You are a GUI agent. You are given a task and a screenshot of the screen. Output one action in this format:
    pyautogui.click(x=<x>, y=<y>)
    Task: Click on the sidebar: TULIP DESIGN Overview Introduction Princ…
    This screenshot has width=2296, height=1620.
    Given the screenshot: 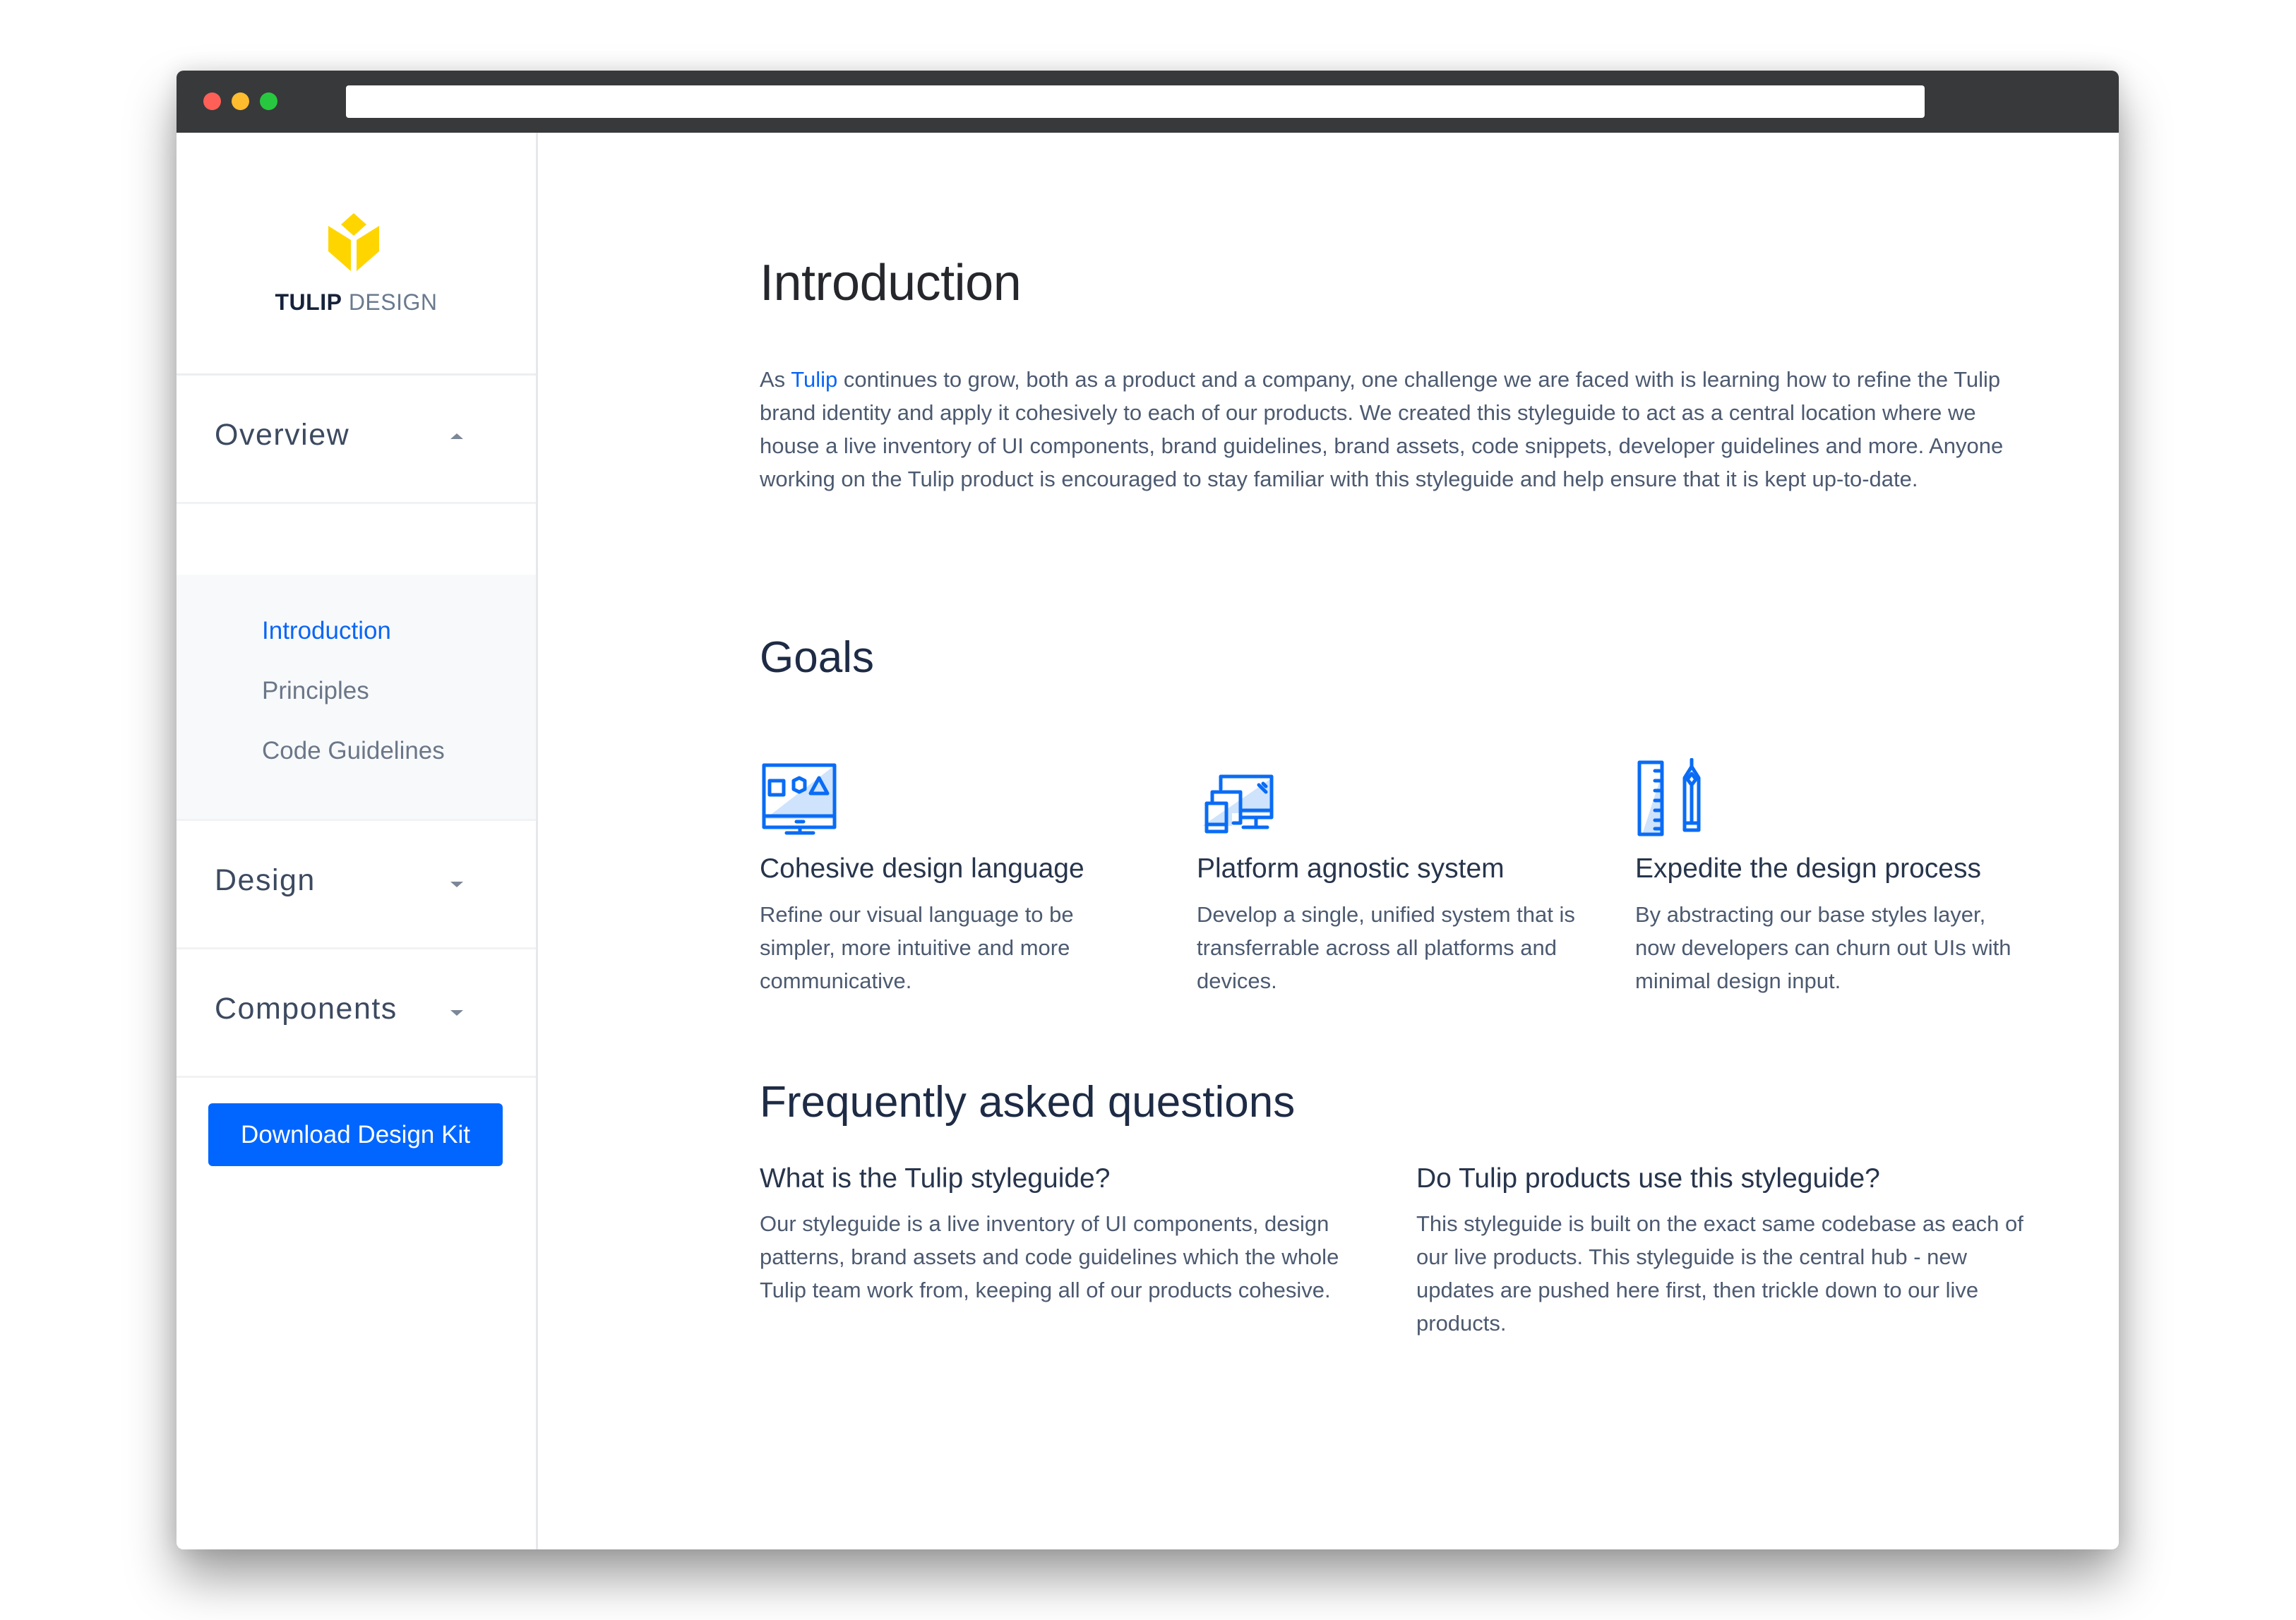 What is the action you would take?
    pyautogui.click(x=357, y=841)
    